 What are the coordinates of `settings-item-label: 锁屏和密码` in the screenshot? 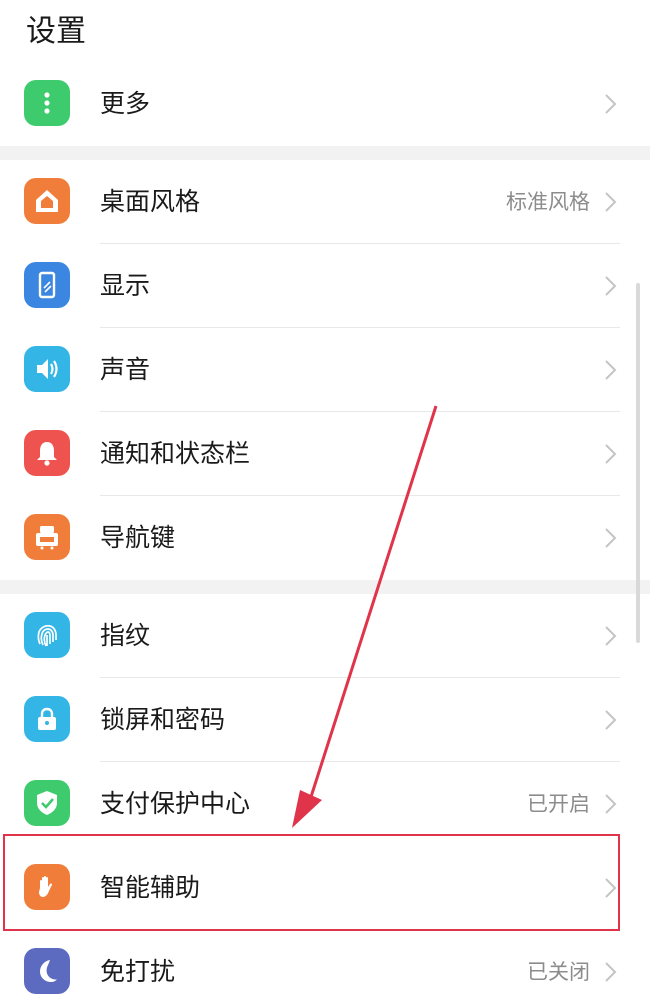 It's located at (163, 719).